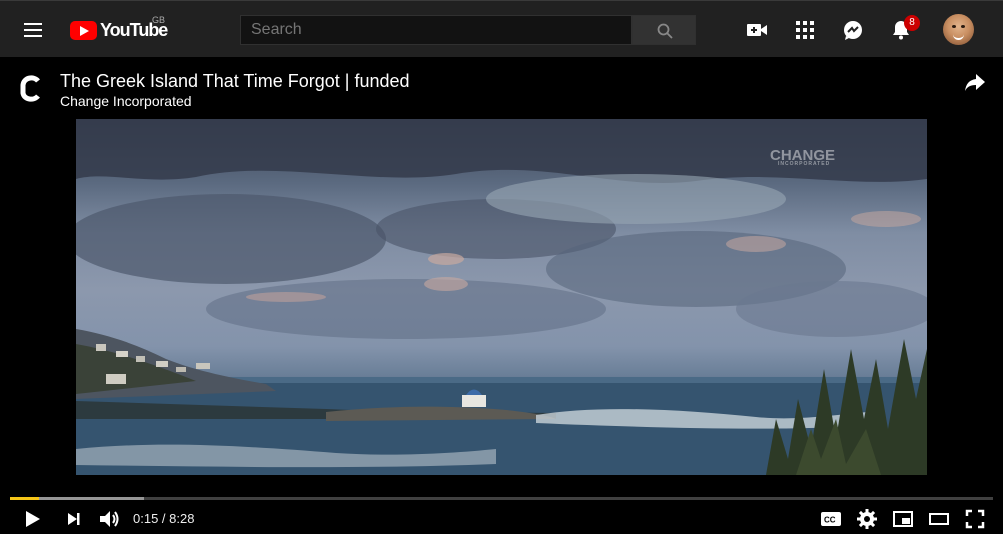 This screenshot has width=1003, height=534. What do you see at coordinates (25, 498) in the screenshot?
I see `progress-played` at bounding box center [25, 498].